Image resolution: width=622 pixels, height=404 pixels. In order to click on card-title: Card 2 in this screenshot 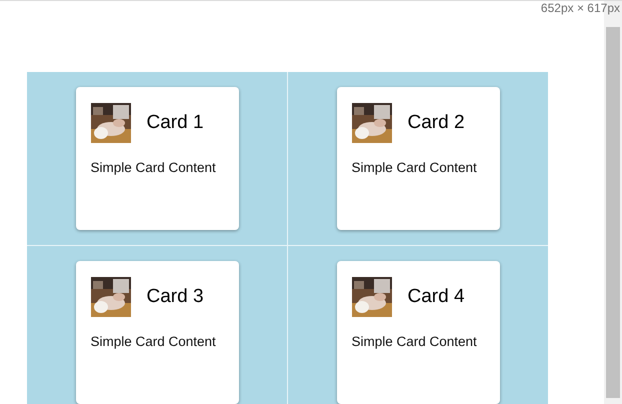, I will do `click(436, 123)`.